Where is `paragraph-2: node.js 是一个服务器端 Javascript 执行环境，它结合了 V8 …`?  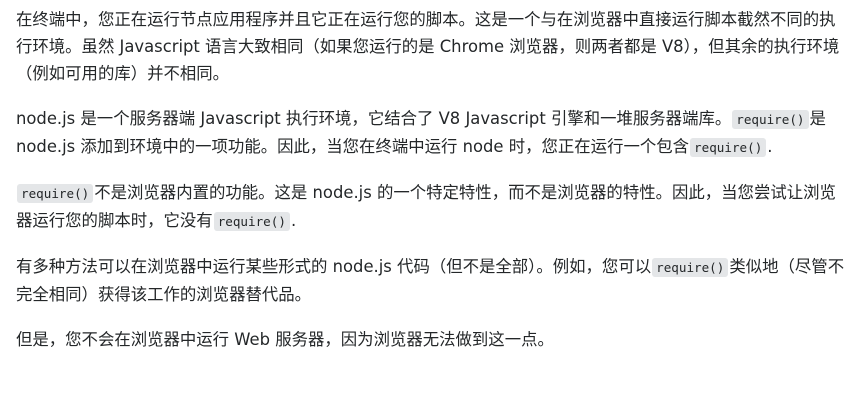 paragraph-2: node.js 是一个服务器端 Javascript 执行环境，它结合了 V8 … is located at coordinates (431, 133).